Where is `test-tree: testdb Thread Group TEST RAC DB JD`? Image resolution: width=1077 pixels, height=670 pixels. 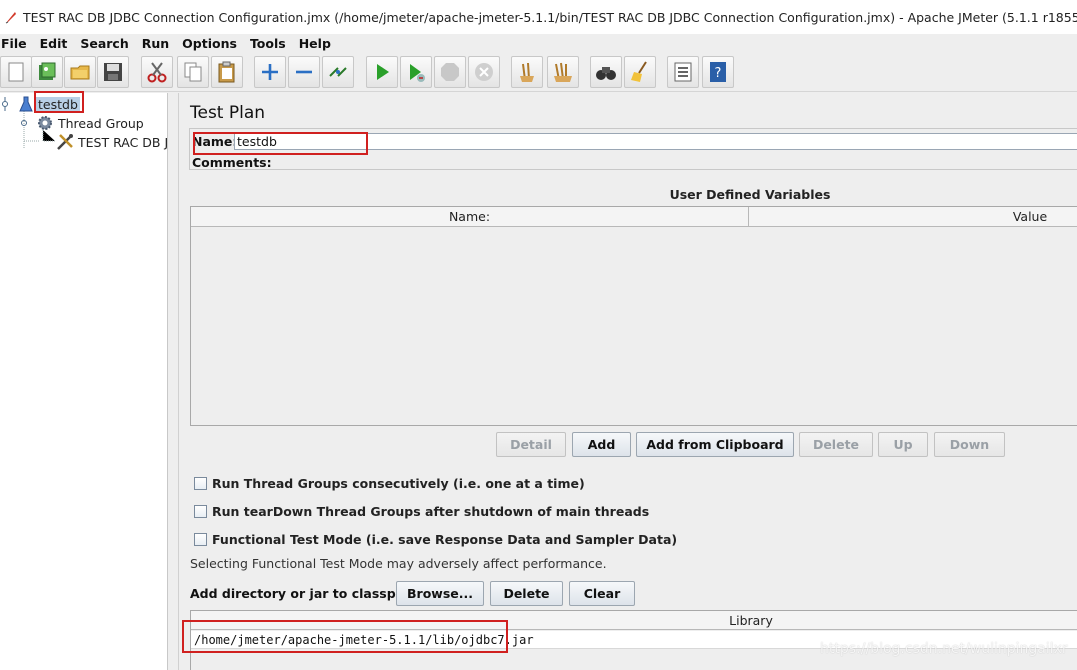
test-tree: testdb Thread Group TEST RAC DB JD is located at coordinates (89, 380).